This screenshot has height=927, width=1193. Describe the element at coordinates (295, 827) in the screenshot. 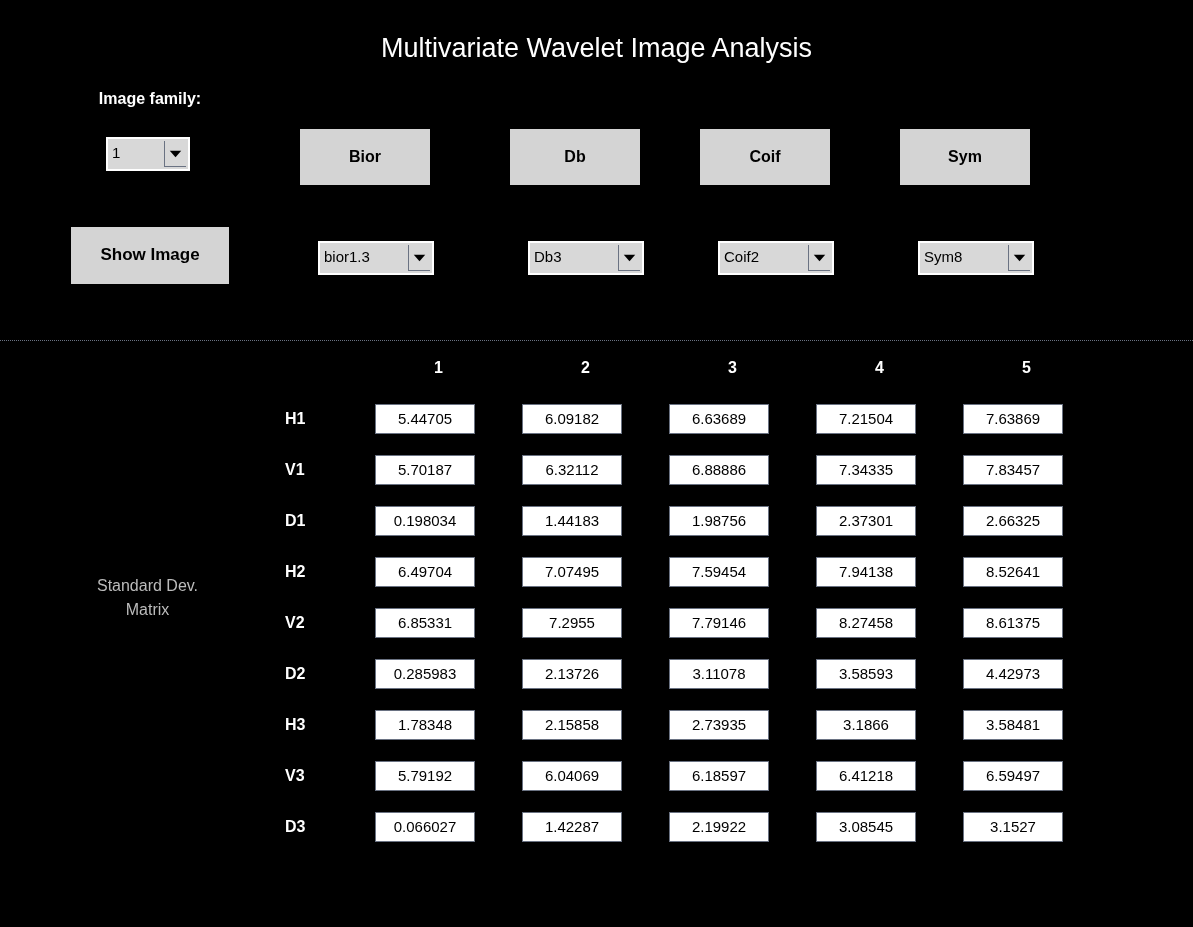

I see `row-label: D3` at that location.